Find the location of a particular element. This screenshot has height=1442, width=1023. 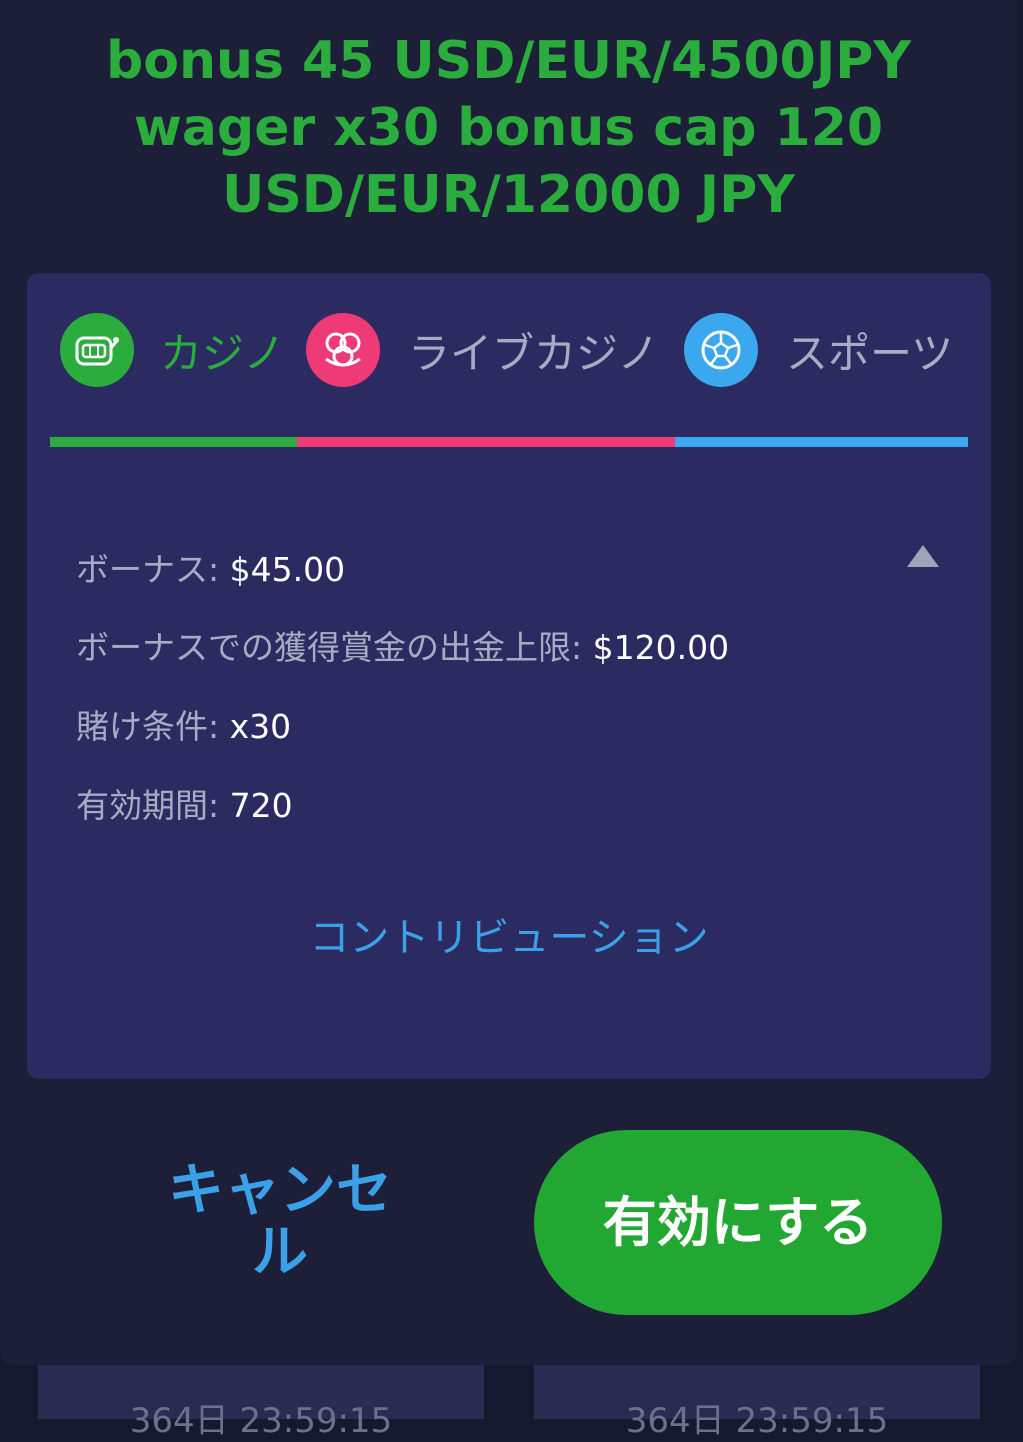

detail-validity: 有効期間: 720 is located at coordinates (184, 803).